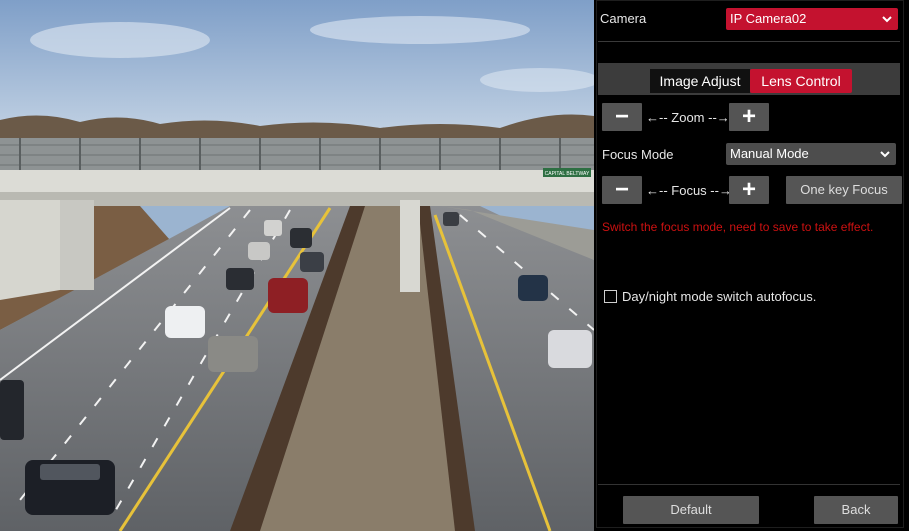  I want to click on back-button: Back, so click(856, 510).